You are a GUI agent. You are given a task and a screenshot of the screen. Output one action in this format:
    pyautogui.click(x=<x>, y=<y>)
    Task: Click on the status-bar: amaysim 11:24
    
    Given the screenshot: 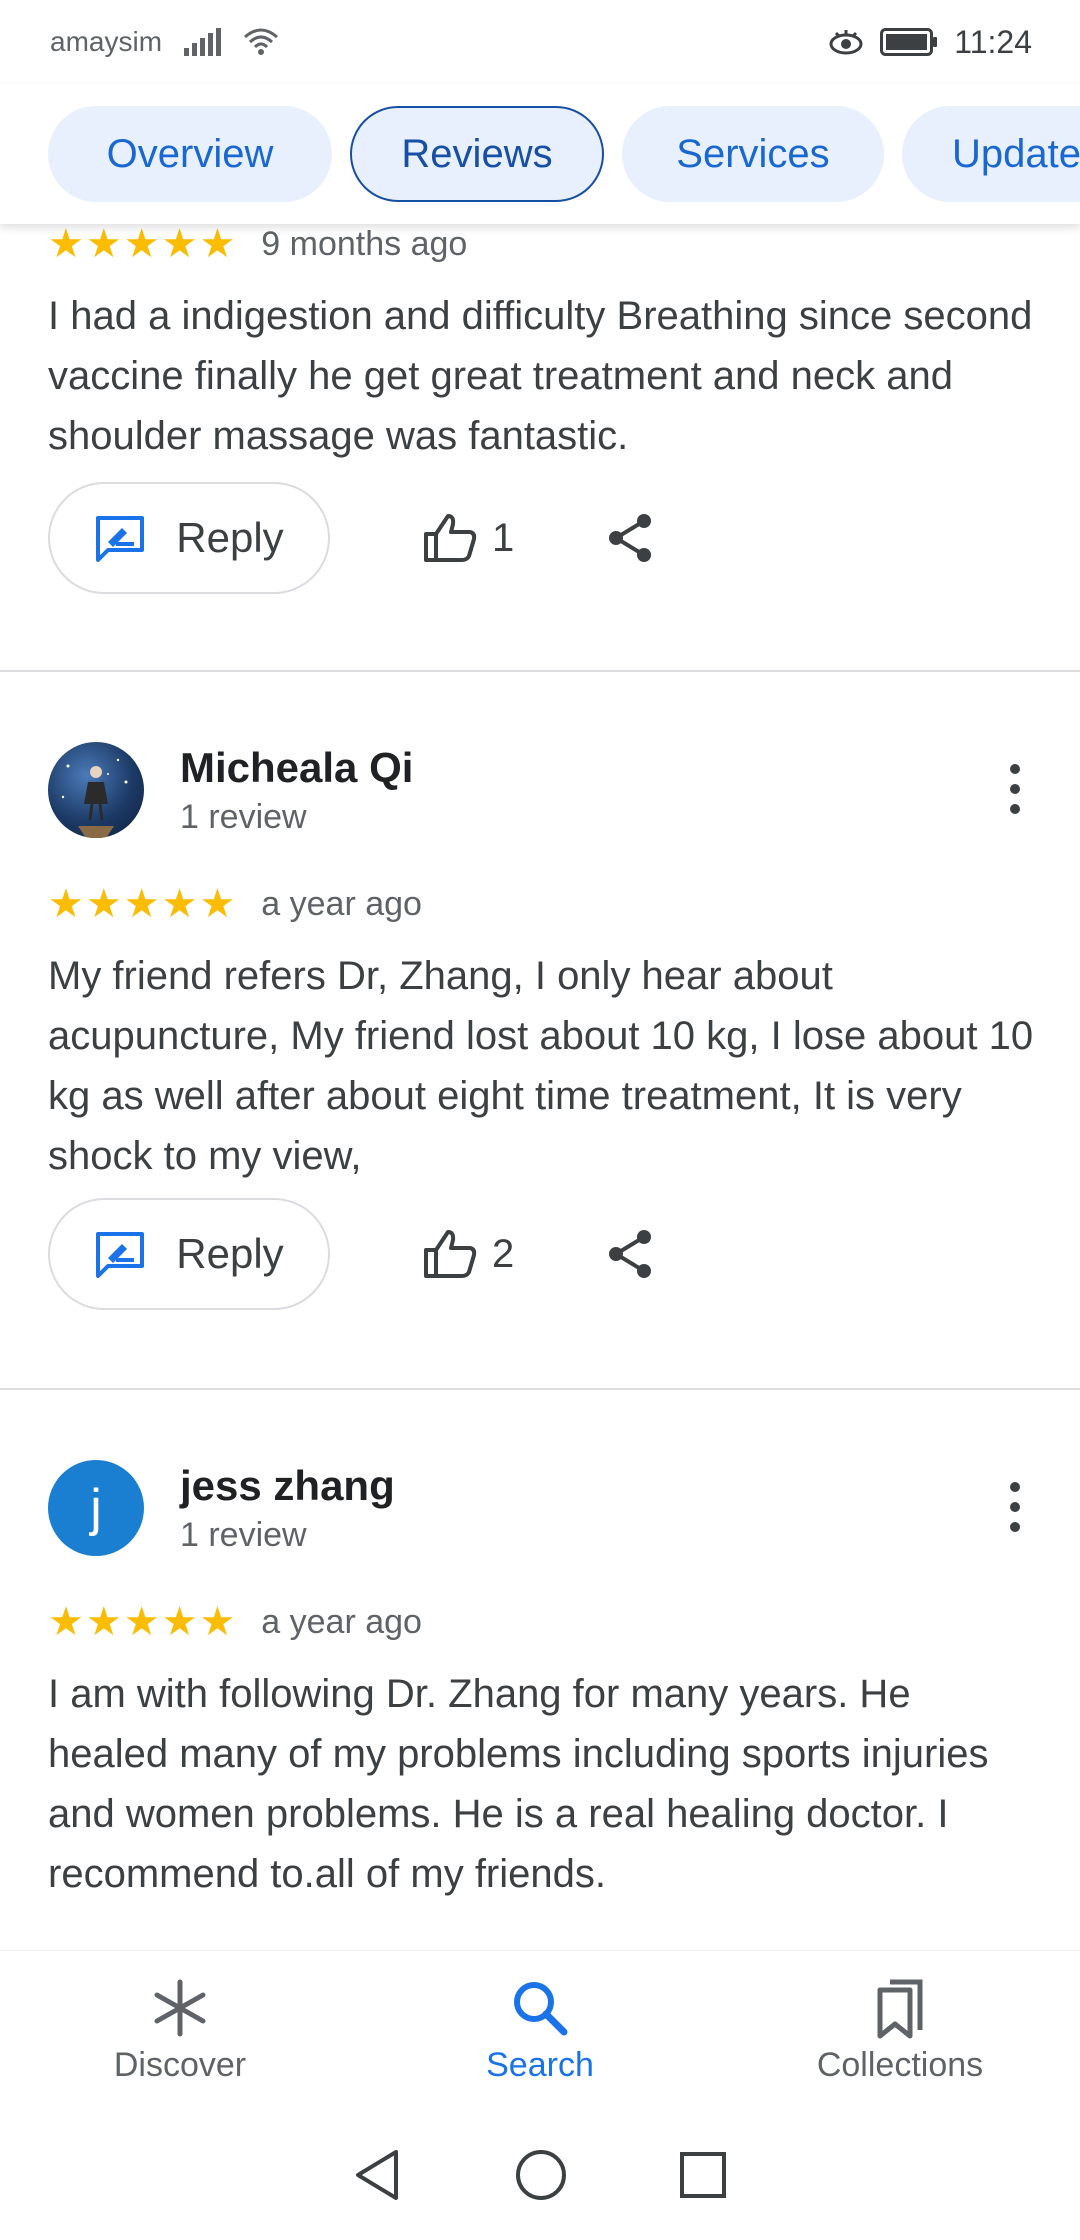 What is the action you would take?
    pyautogui.click(x=540, y=42)
    